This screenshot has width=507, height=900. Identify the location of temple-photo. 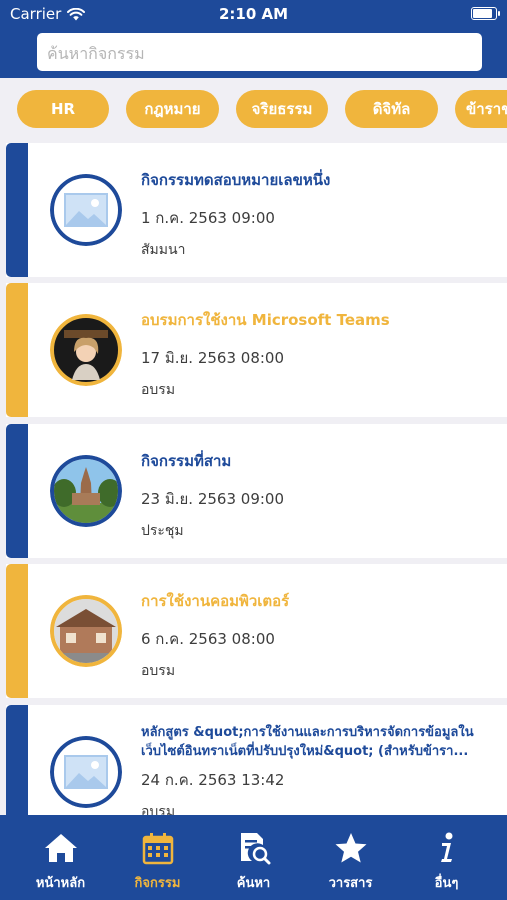
(86, 491).